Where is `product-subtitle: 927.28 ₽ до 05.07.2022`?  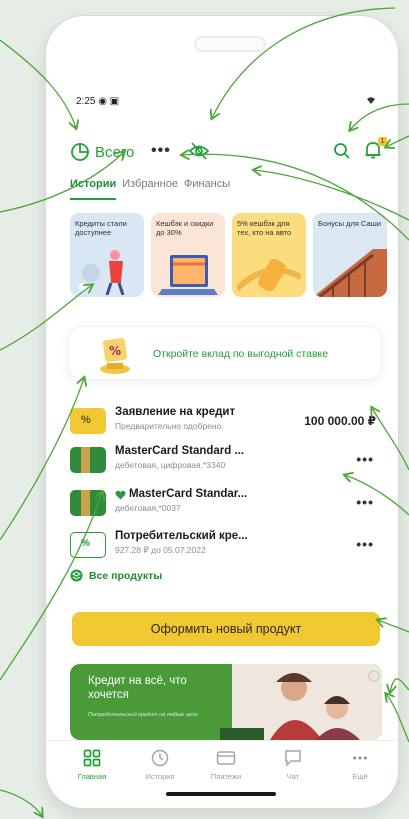
product-subtitle: 927.28 ₽ до 05.07.2022 is located at coordinates (160, 550).